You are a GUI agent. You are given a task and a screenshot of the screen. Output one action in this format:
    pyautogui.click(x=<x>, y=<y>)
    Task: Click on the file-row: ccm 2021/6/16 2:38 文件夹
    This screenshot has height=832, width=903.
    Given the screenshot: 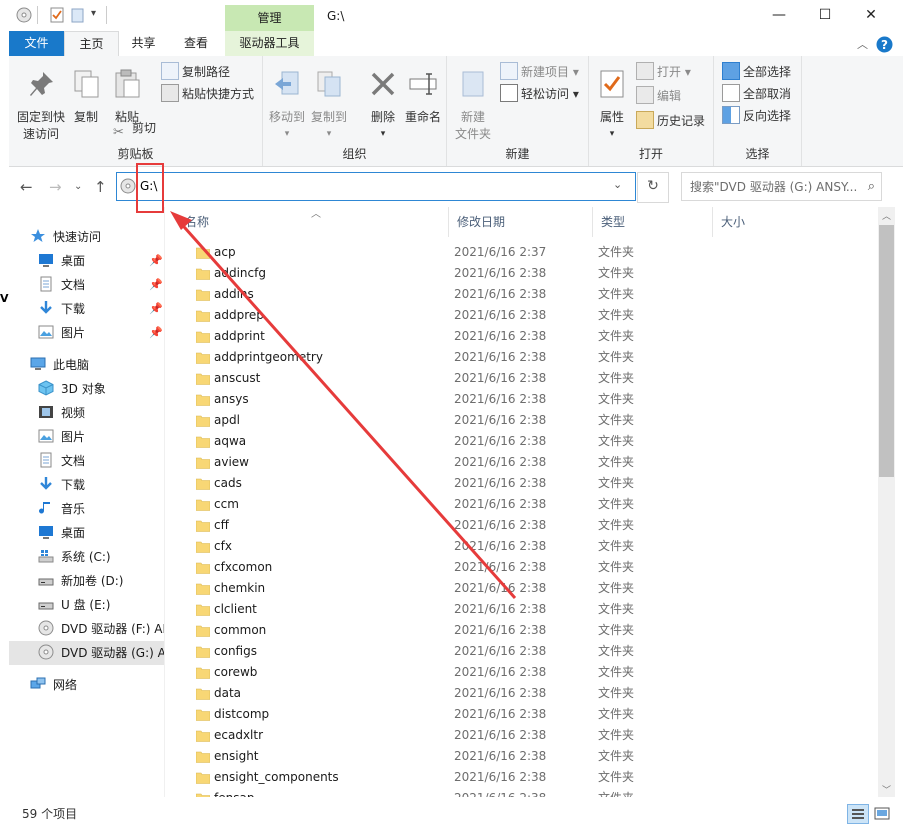 What is the action you would take?
    pyautogui.click(x=528, y=504)
    